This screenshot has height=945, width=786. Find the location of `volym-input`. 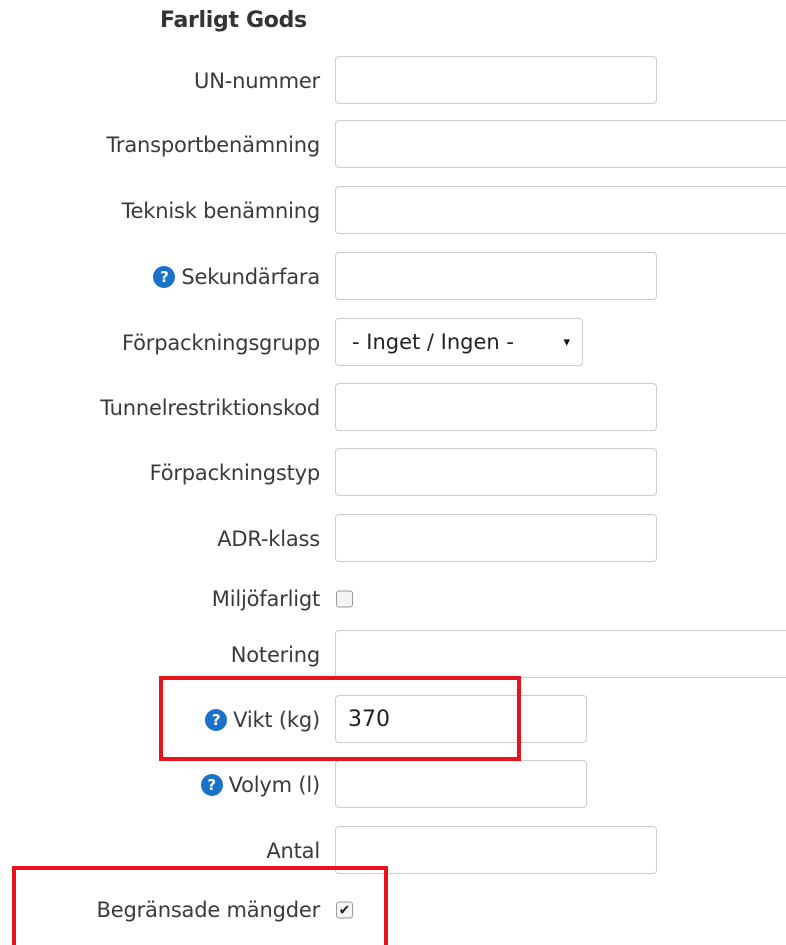

volym-input is located at coordinates (461, 784).